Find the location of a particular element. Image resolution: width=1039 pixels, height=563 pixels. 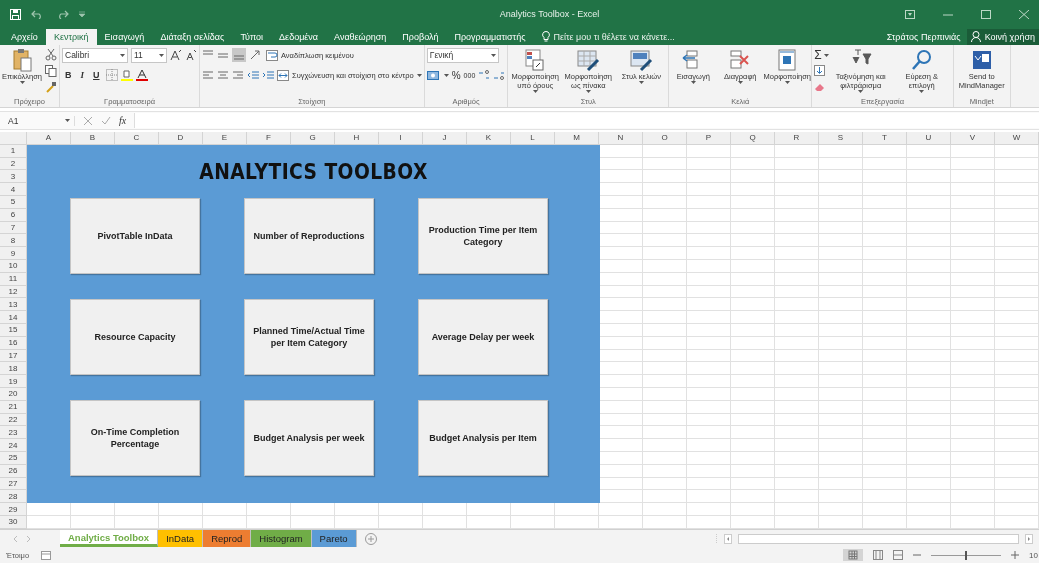

orientation-icon is located at coordinates (256, 55).